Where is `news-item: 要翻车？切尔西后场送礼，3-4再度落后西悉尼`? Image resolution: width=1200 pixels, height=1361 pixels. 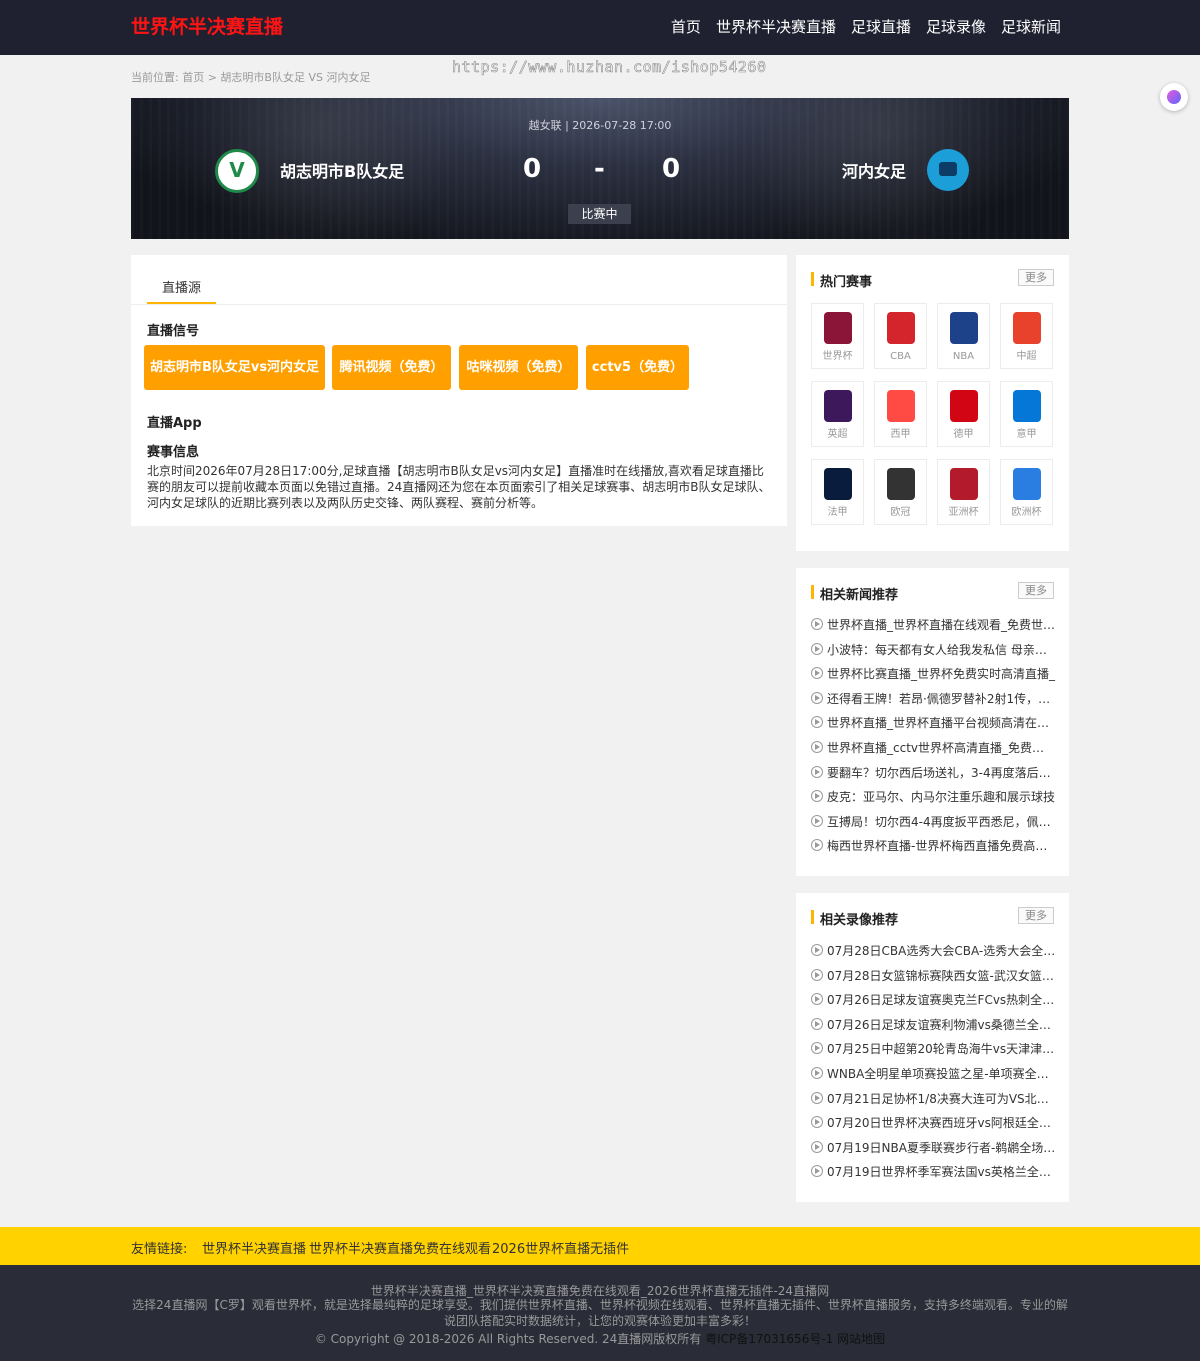
news-item: 要翻车？切尔西后场送礼，3-4再度落后西悉尼 is located at coordinates (933, 772).